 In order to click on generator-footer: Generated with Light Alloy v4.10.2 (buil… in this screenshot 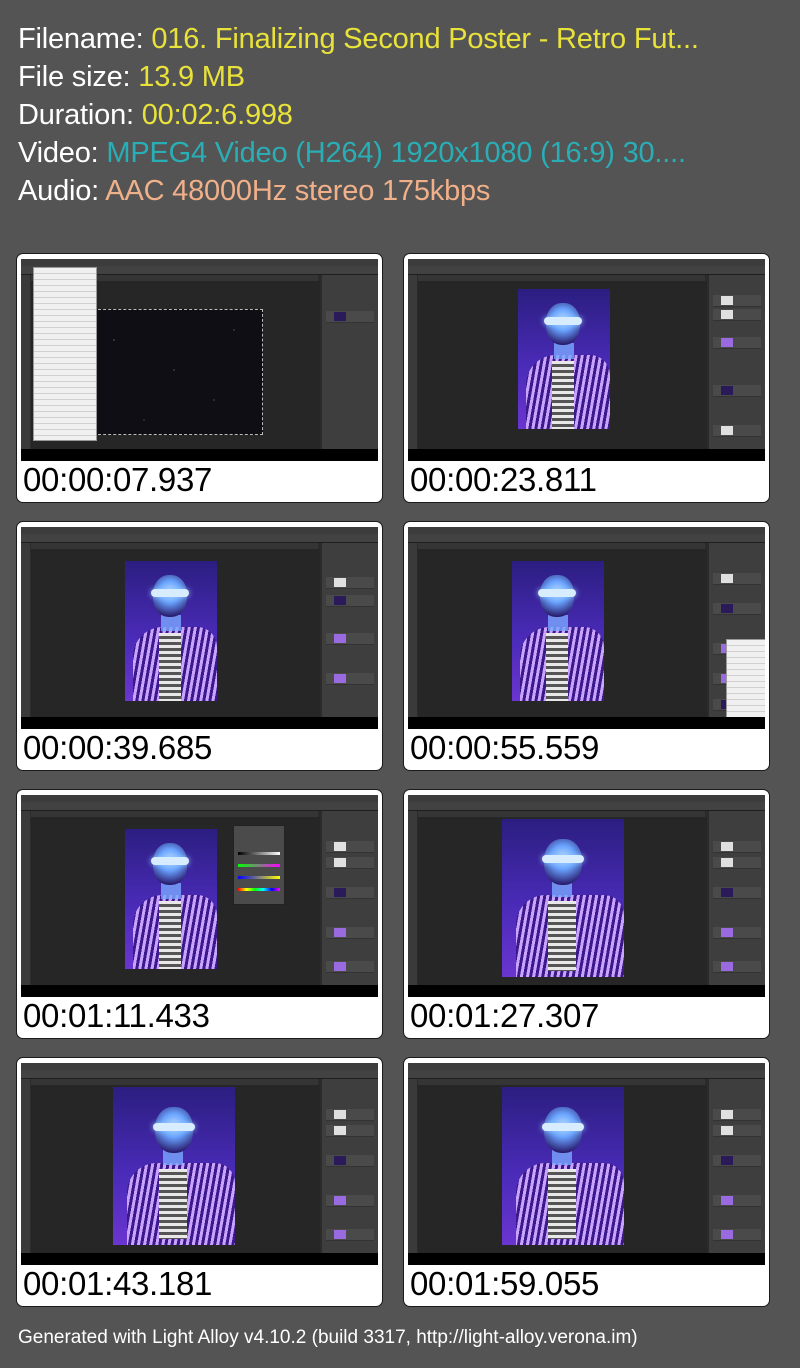, I will do `click(328, 1337)`.